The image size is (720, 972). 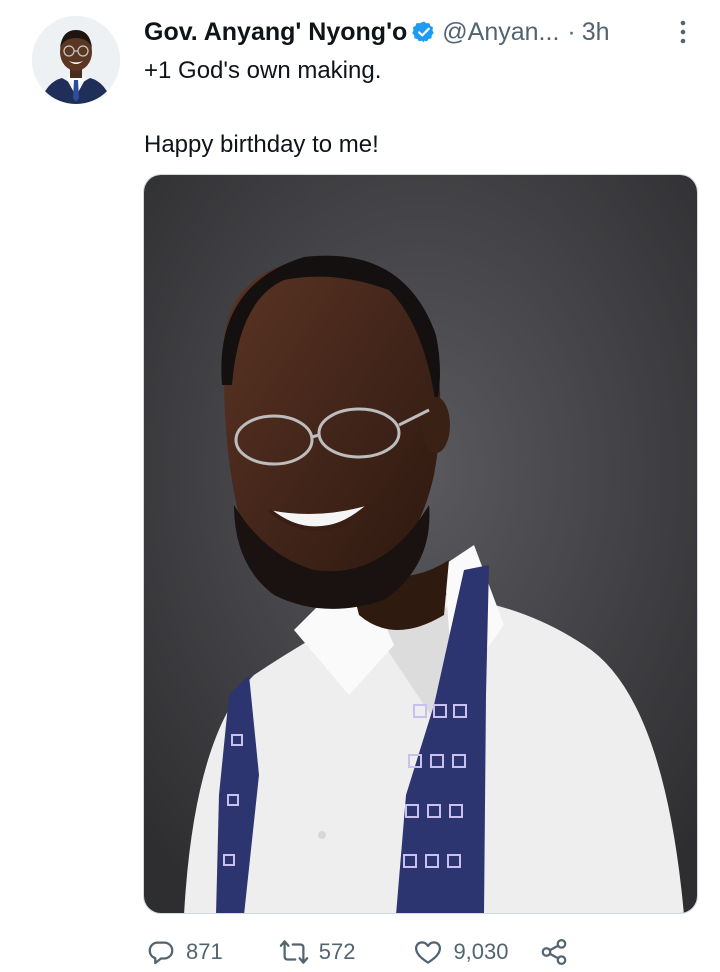 I want to click on reply-icon, so click(x=161, y=953).